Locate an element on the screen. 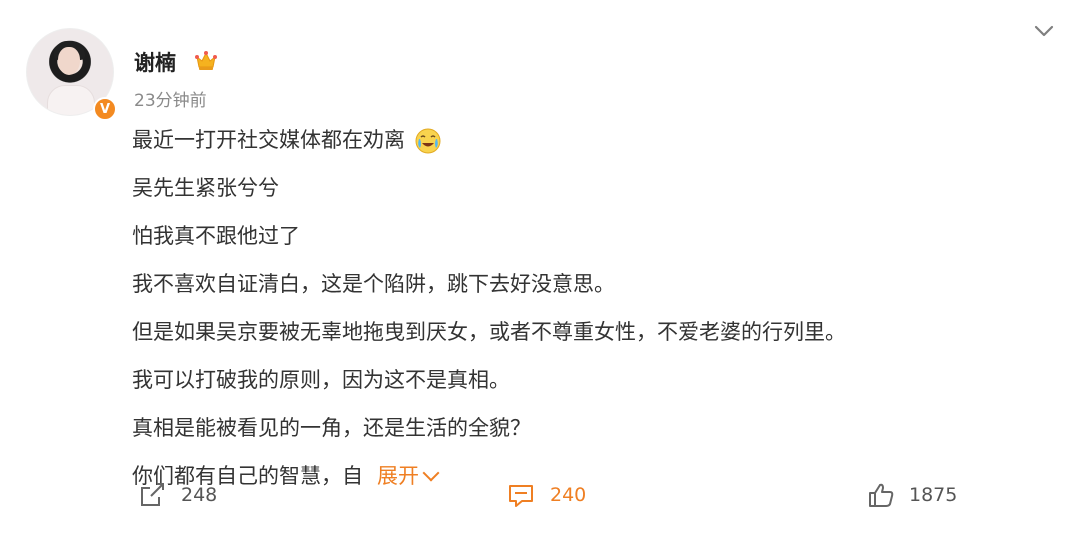 The height and width of the screenshot is (542, 1080). post-line-6: 我可以打破我的原则，因为这不是真相。 is located at coordinates (321, 380).